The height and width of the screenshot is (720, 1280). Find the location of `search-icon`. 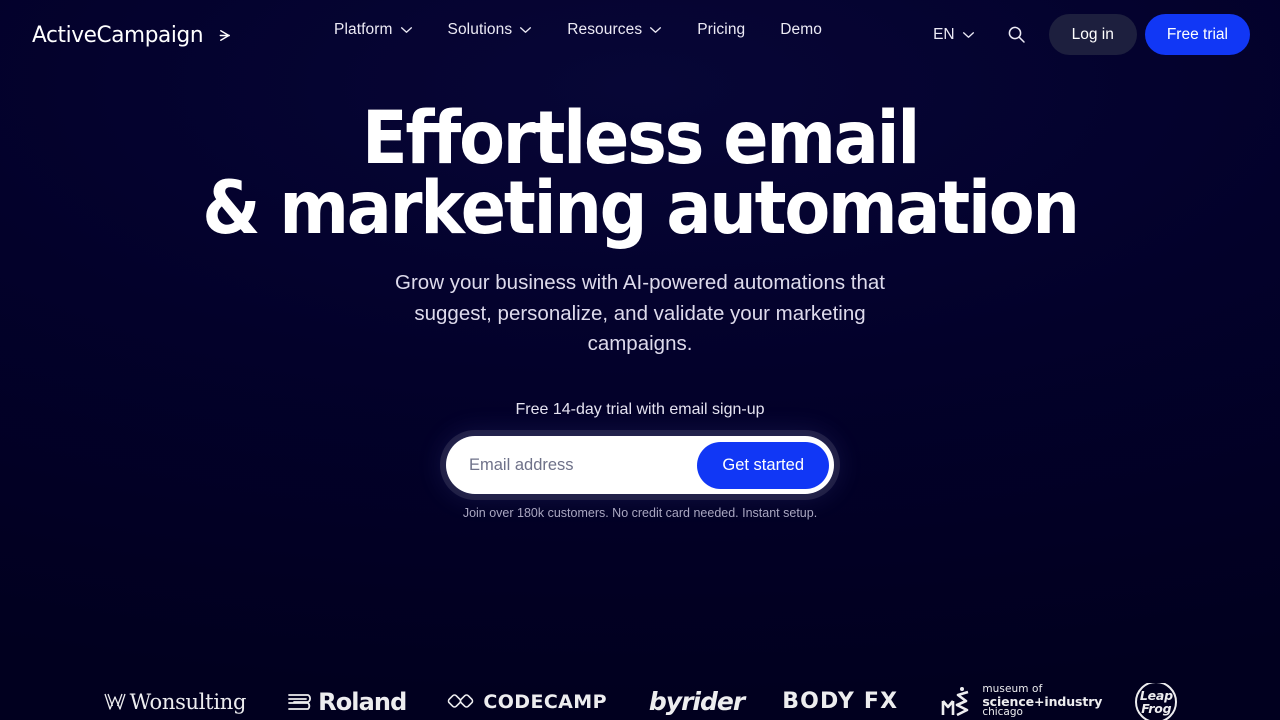

search-icon is located at coordinates (1016, 34).